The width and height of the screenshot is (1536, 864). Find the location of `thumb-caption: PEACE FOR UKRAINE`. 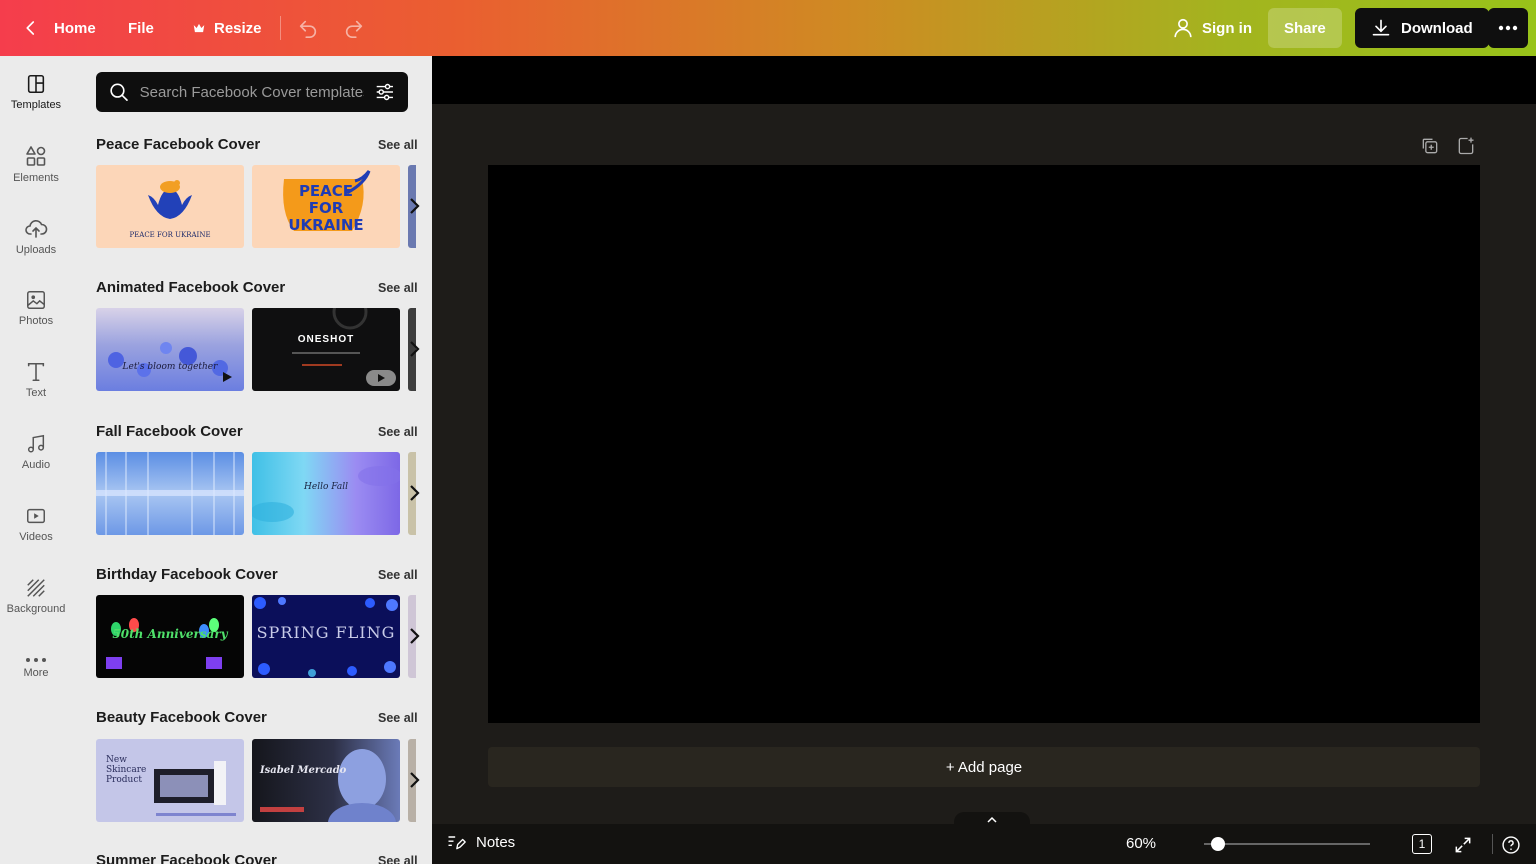

thumb-caption: PEACE FOR UKRAINE is located at coordinates (326, 208).